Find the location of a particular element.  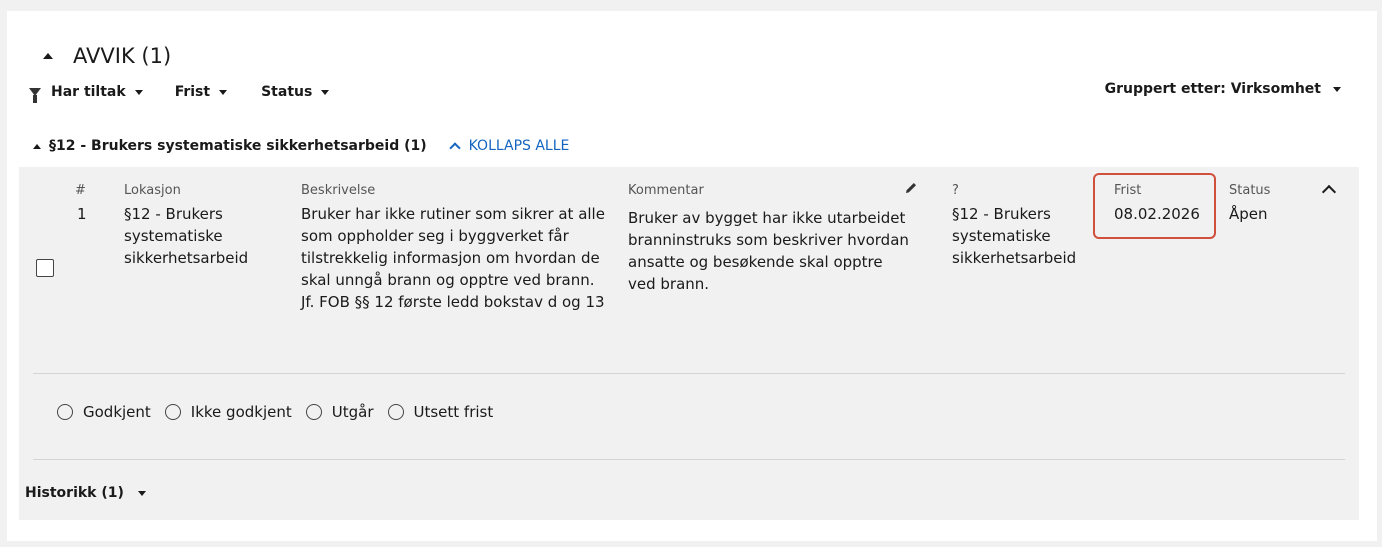

radio-godkjent: Godkjent is located at coordinates (104, 412).